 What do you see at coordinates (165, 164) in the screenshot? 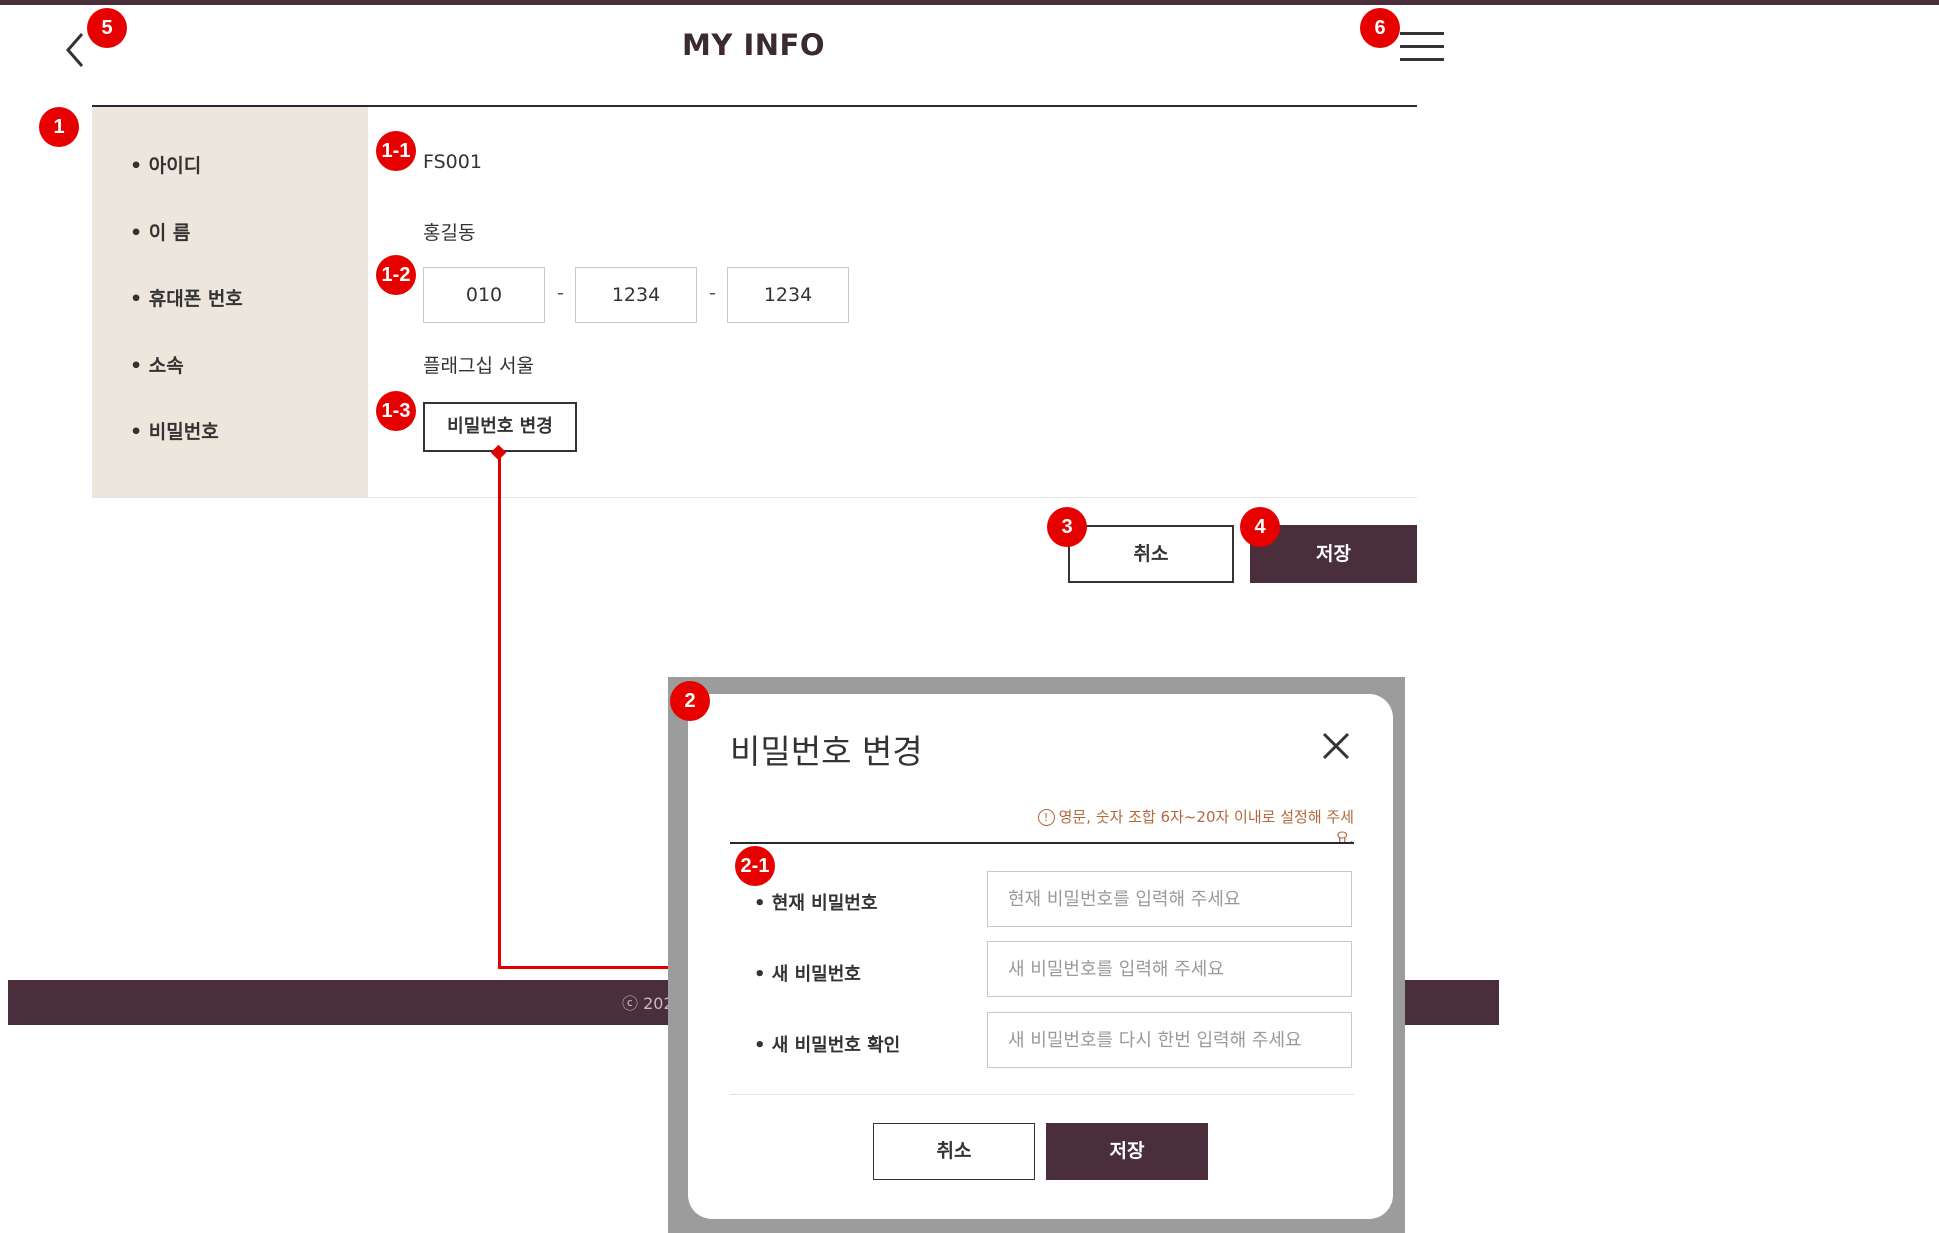
I see `label-id: 아이디` at bounding box center [165, 164].